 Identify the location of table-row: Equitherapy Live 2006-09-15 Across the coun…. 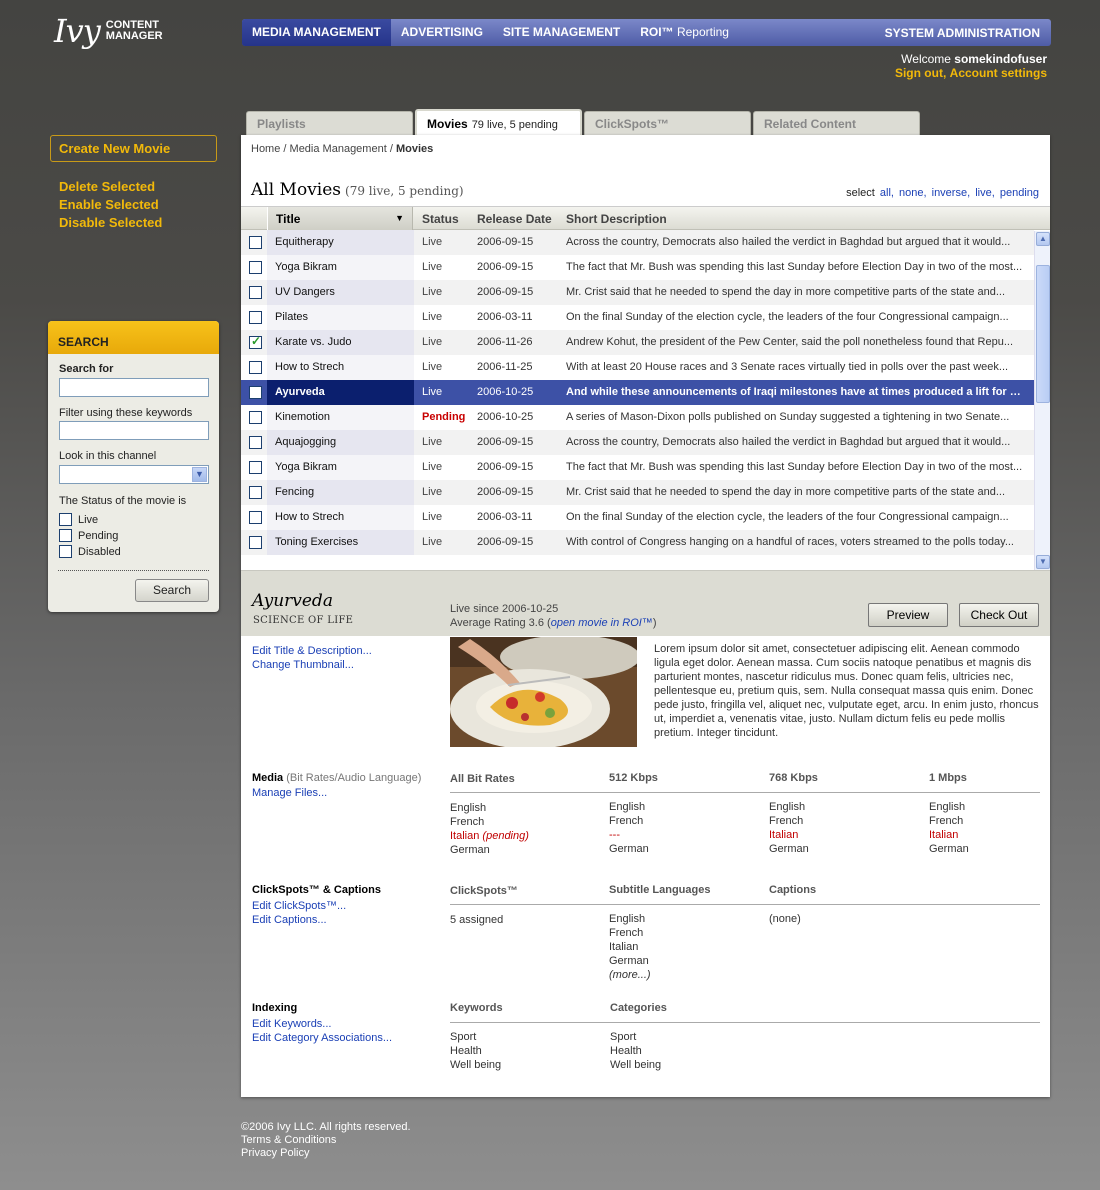
(637, 242).